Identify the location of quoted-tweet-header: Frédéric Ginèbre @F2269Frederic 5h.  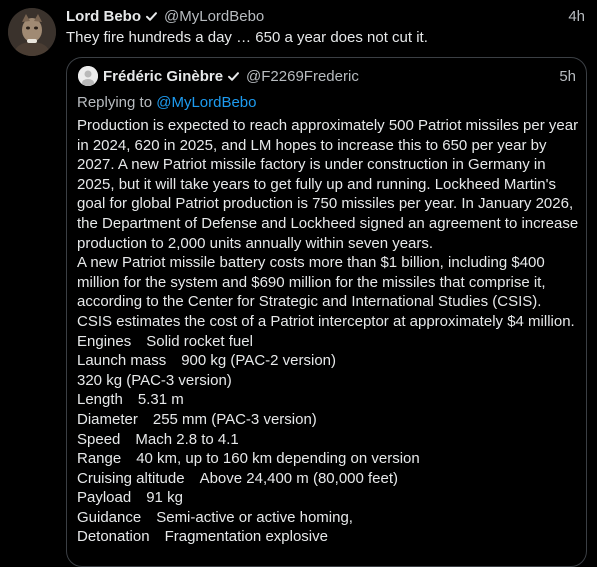
(327, 76).